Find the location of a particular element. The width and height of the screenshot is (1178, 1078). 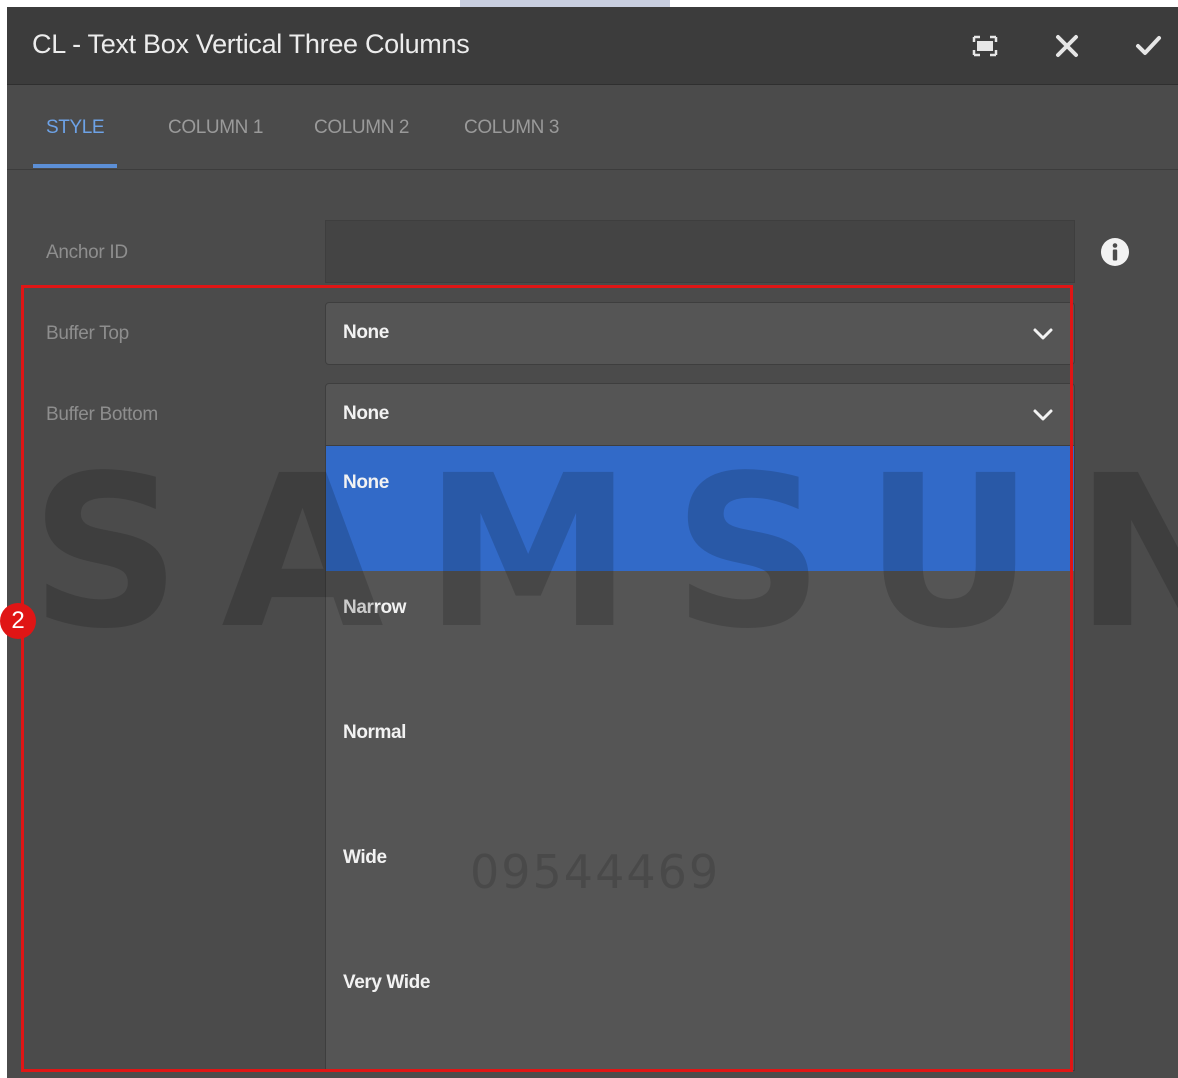

buffer-top-select: None is located at coordinates (700, 333).